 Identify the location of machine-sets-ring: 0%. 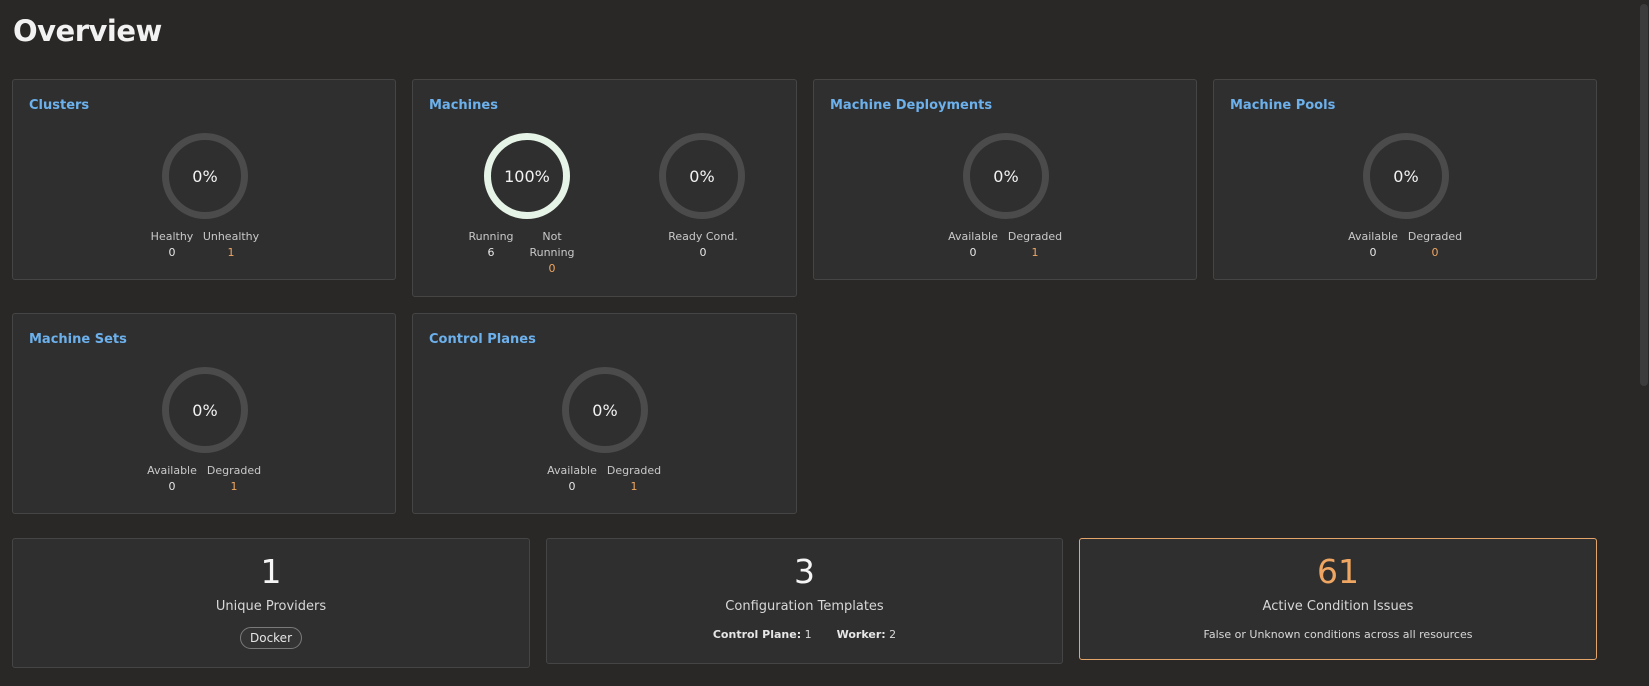
(205, 410).